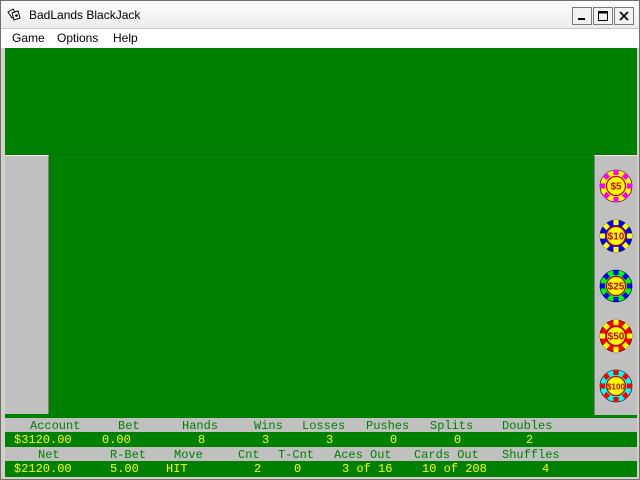 This screenshot has width=640, height=480. I want to click on header-aces-out: Aces Out, so click(363, 455).